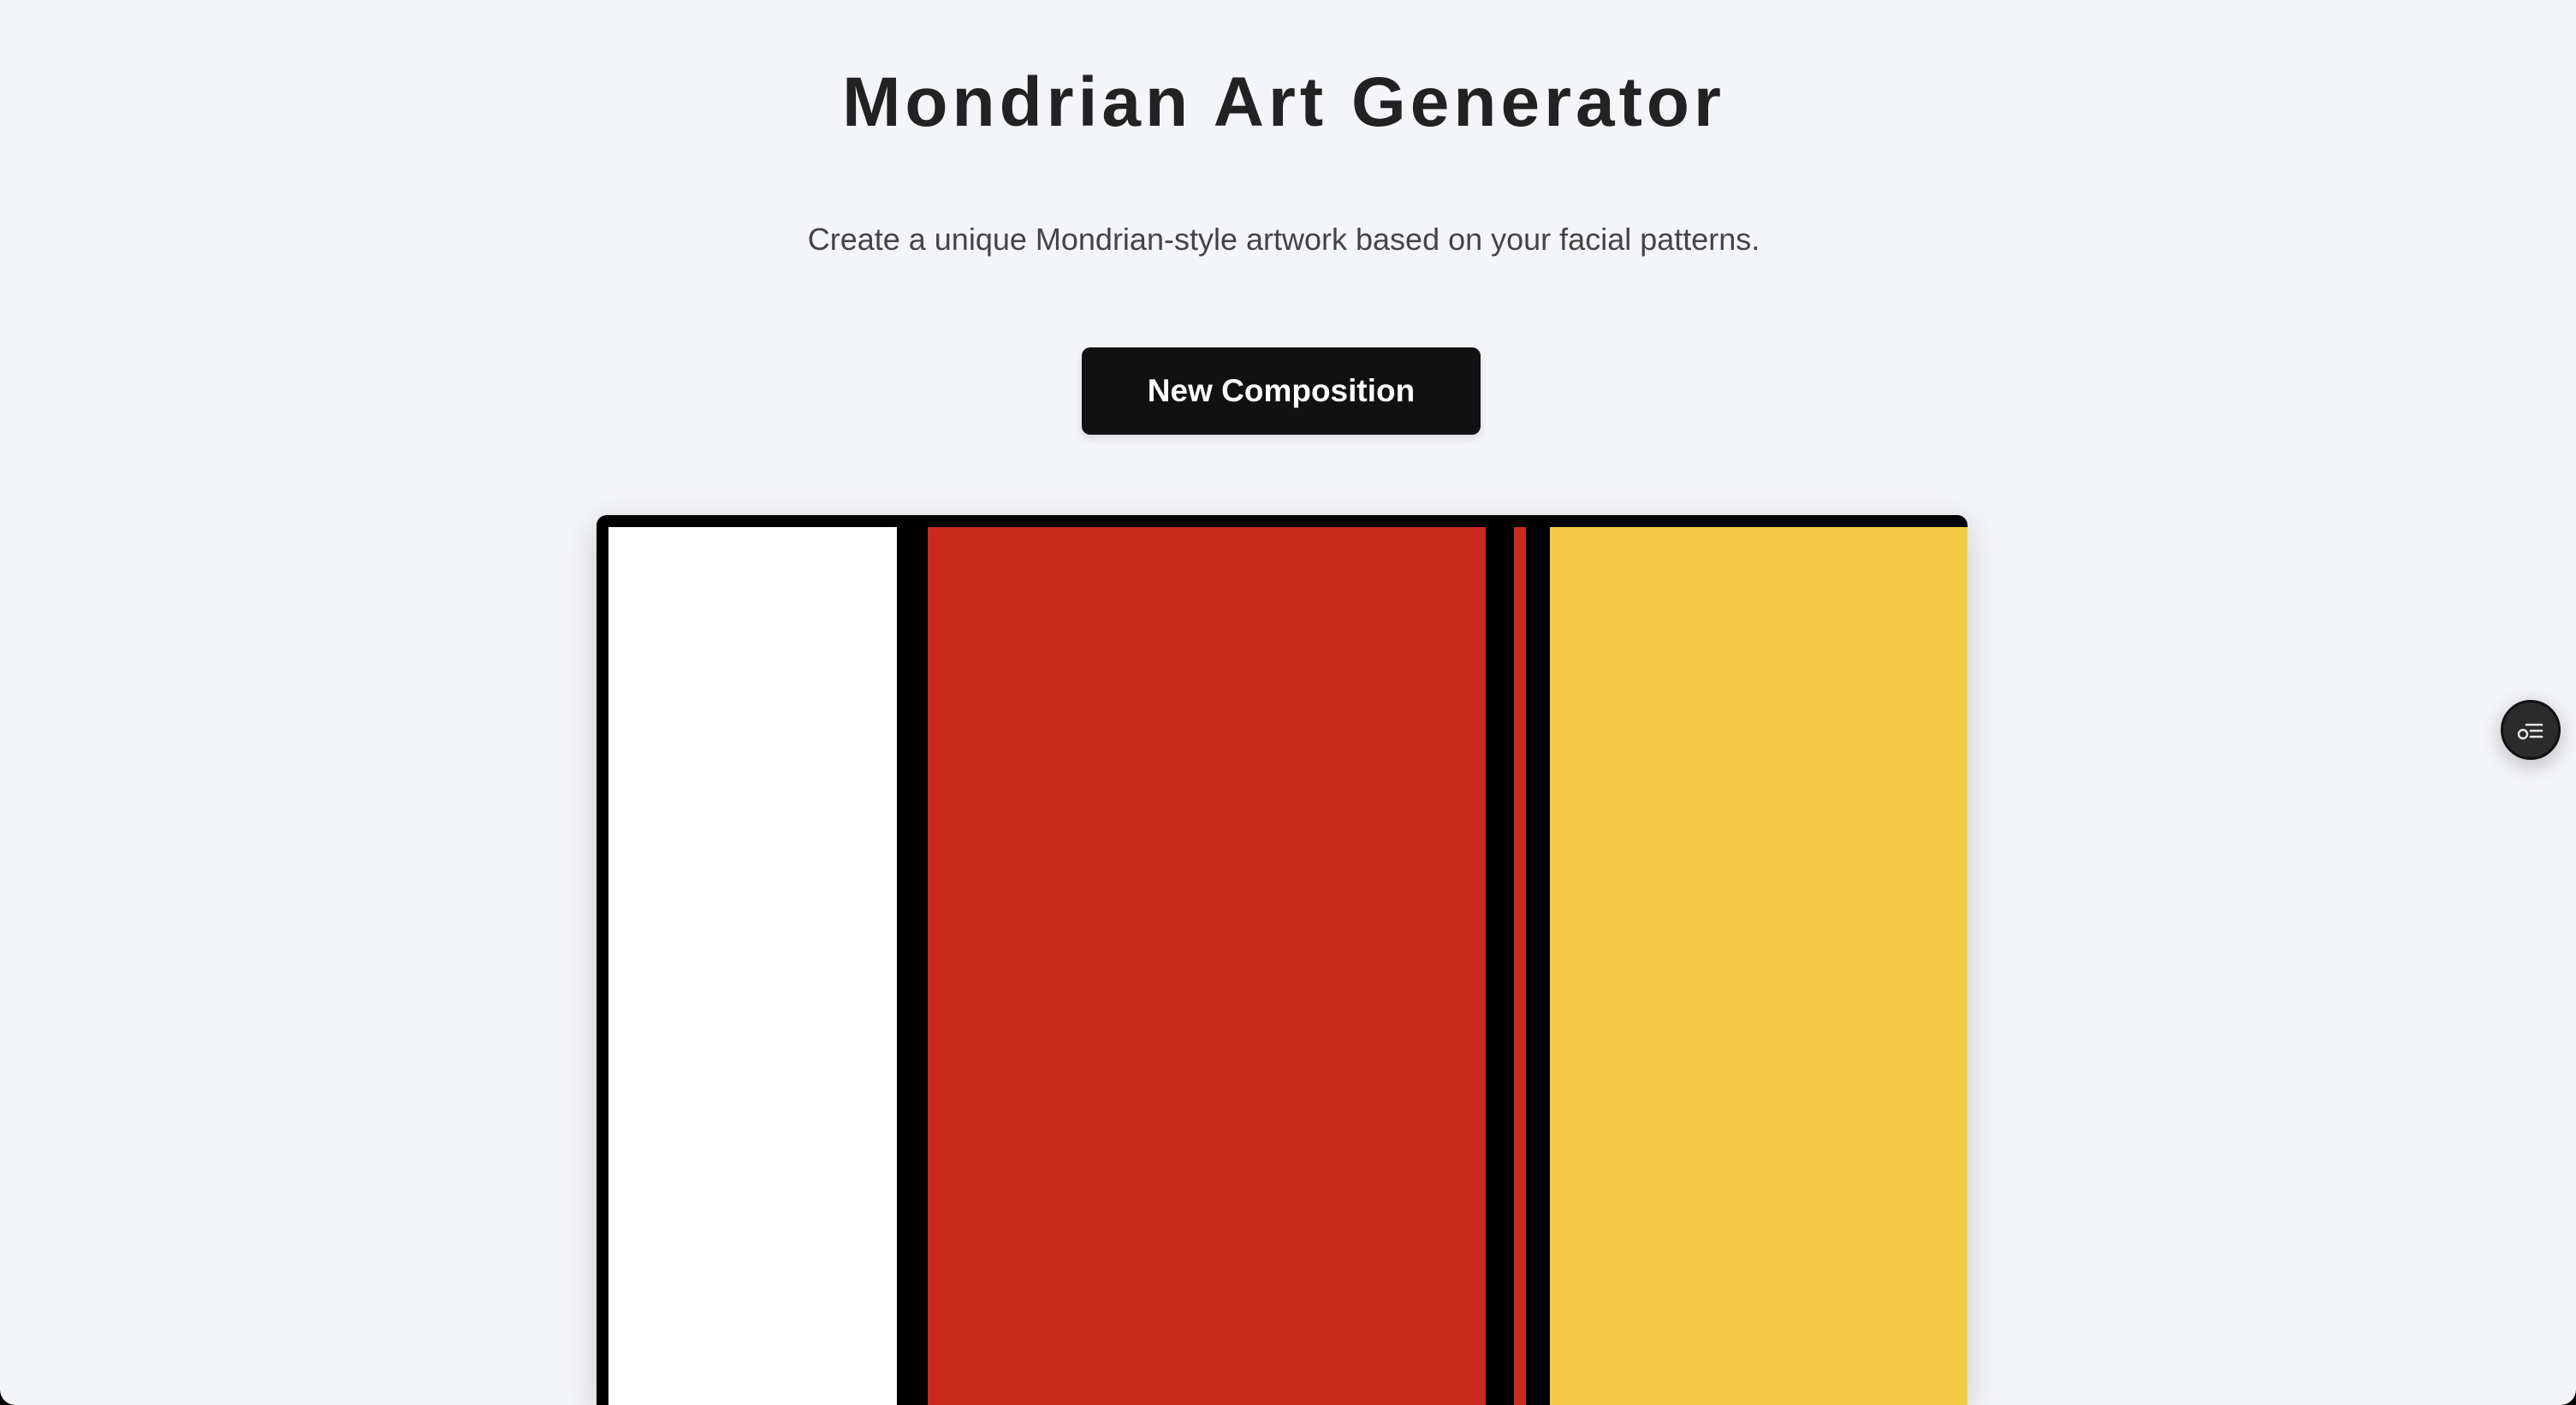  I want to click on new-composition-button: New Composition, so click(1281, 391).